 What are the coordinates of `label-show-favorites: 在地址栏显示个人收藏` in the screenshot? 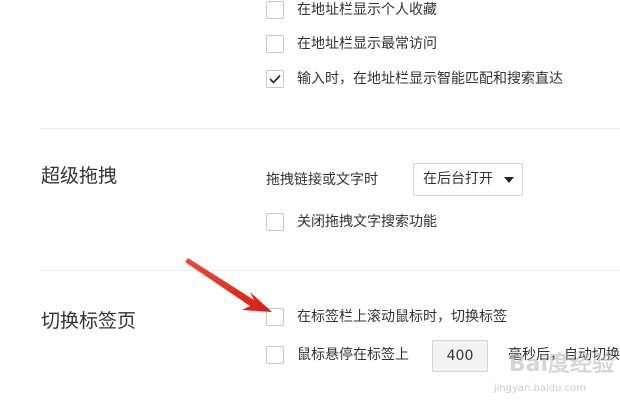 It's located at (367, 10).